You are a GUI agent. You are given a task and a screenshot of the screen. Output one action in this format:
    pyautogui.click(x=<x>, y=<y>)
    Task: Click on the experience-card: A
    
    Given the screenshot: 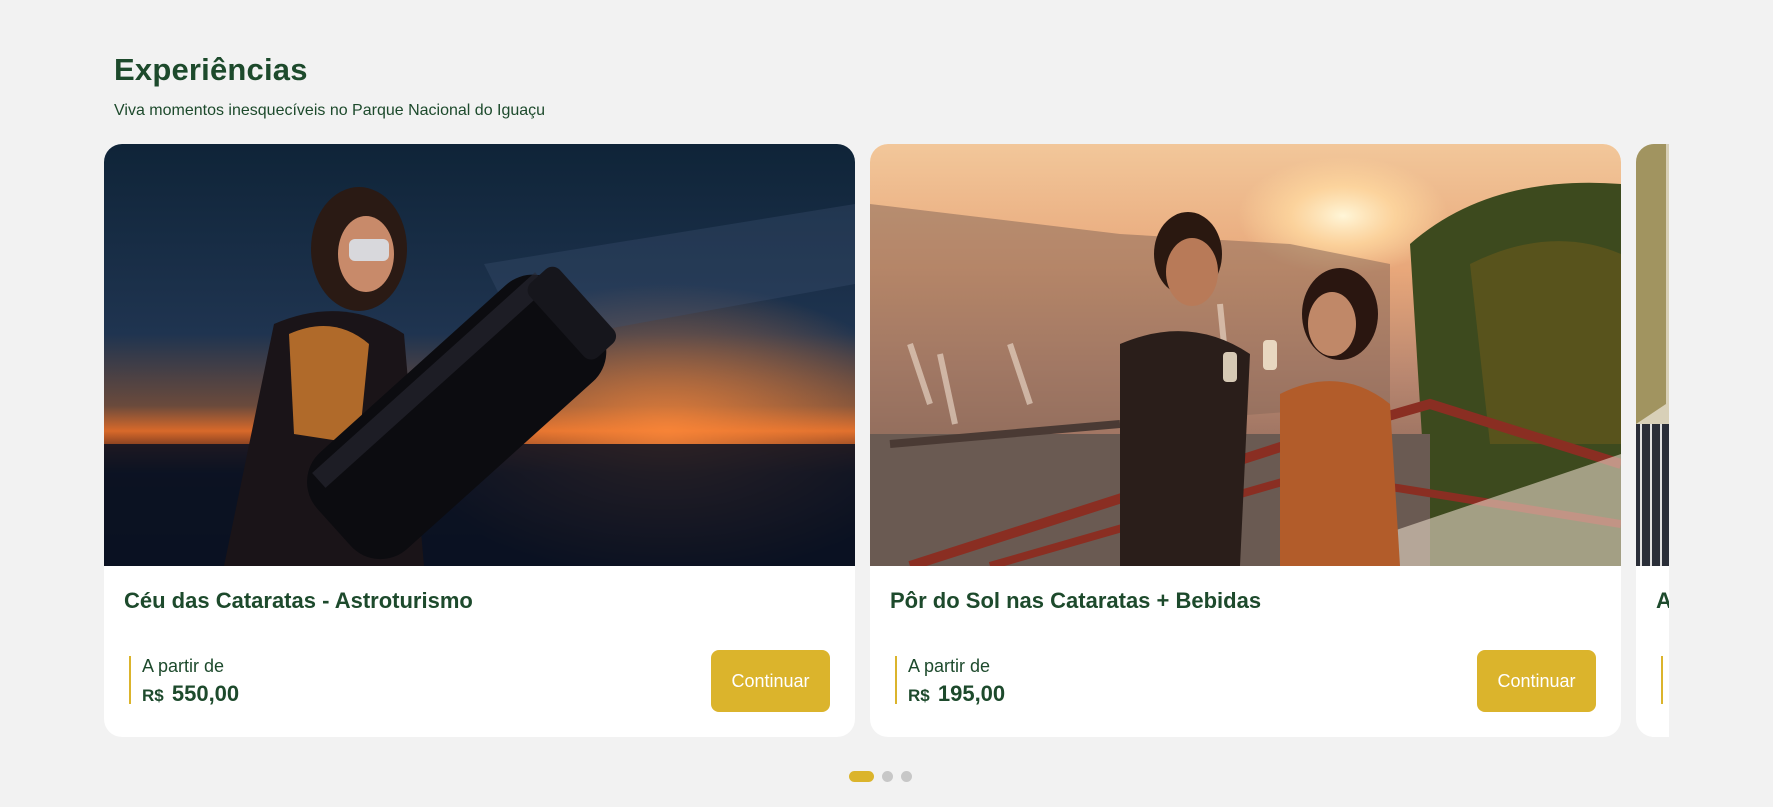 What is the action you would take?
    pyautogui.click(x=1652, y=440)
    